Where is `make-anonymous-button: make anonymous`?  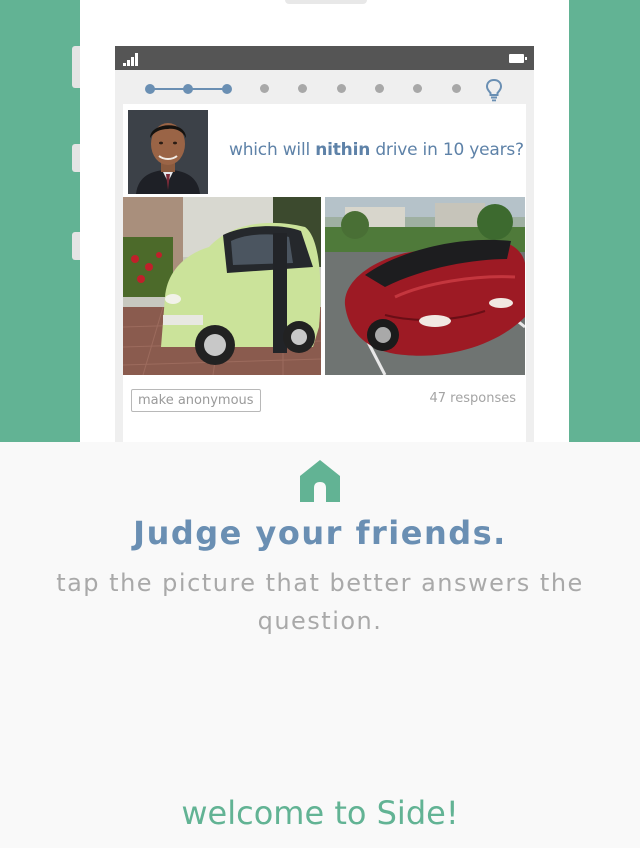 make-anonymous-button: make anonymous is located at coordinates (196, 400).